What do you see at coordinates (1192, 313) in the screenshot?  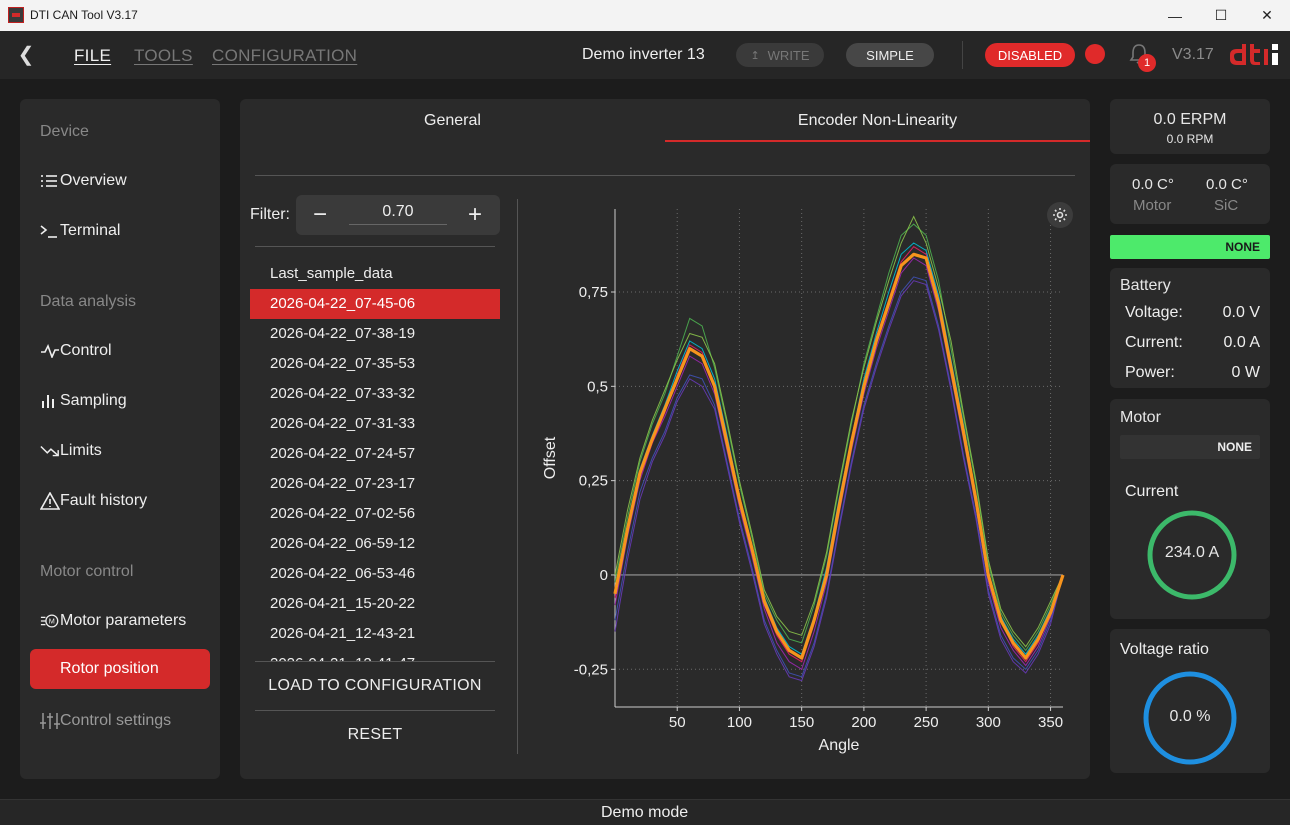 I see `voltage-row: Voltage: 0.0 V` at bounding box center [1192, 313].